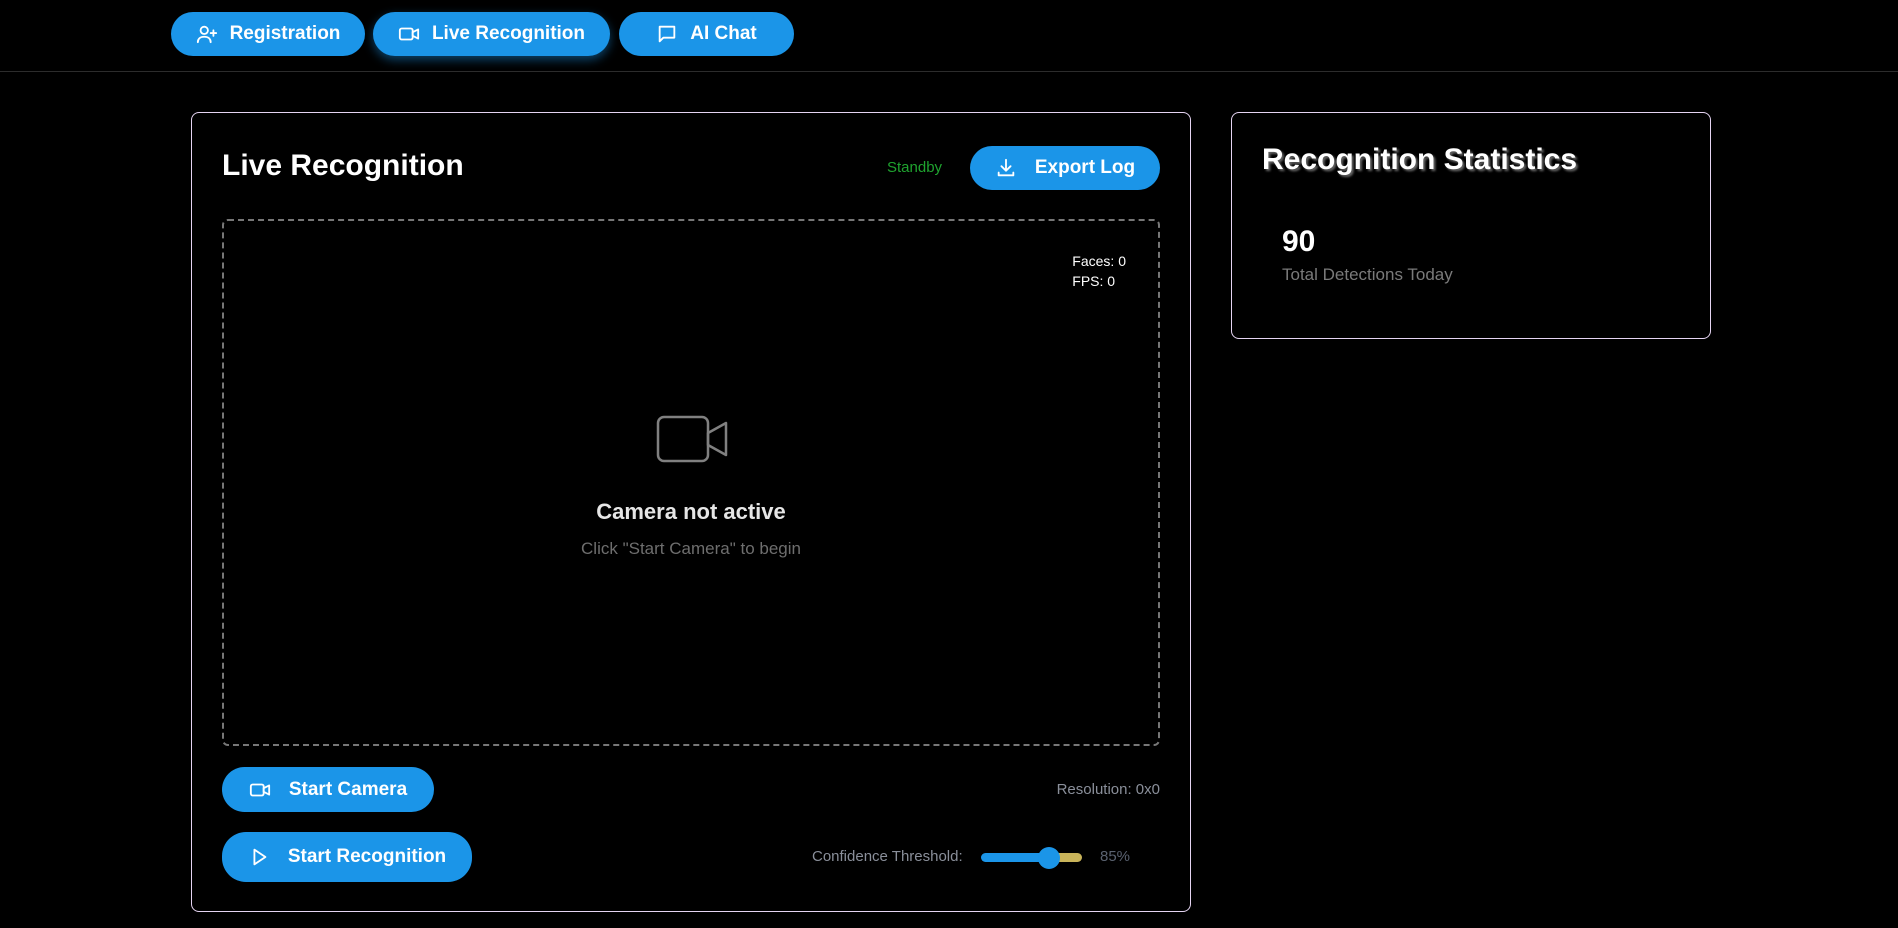 The height and width of the screenshot is (928, 1898). What do you see at coordinates (887, 856) in the screenshot?
I see `confidence-threshold-label: Confidence Threshold:` at bounding box center [887, 856].